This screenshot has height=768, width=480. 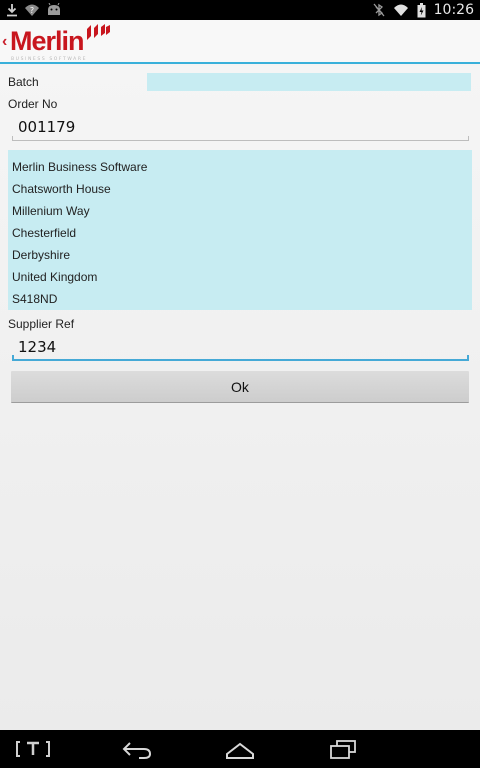 I want to click on order-no-input: 001179, so click(x=240, y=127).